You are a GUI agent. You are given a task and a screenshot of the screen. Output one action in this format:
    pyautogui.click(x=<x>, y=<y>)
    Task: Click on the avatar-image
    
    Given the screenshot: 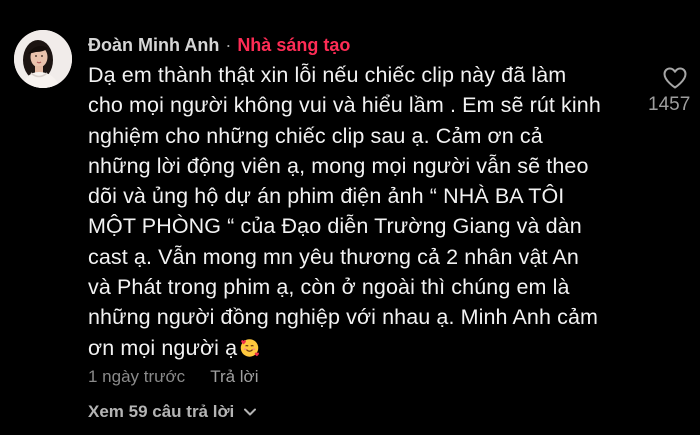 What is the action you would take?
    pyautogui.click(x=43, y=59)
    